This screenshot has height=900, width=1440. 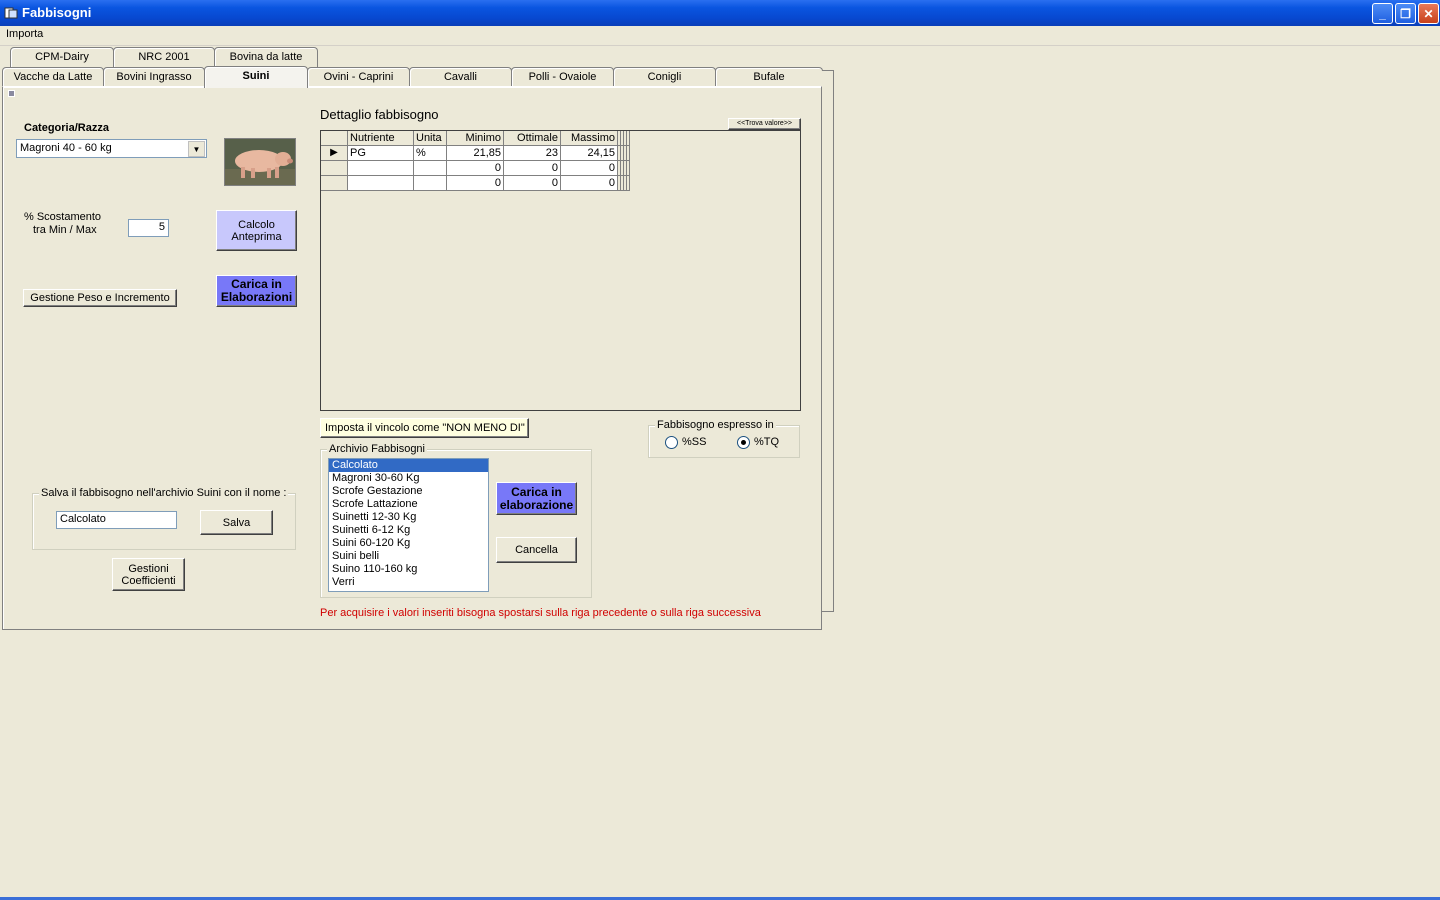 What do you see at coordinates (24, 34) in the screenshot?
I see `menu-importa: Importa` at bounding box center [24, 34].